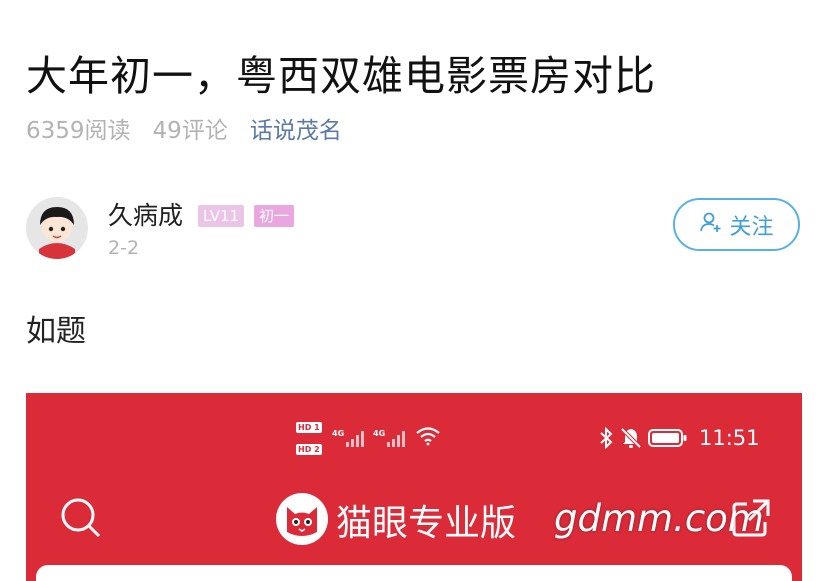 The height and width of the screenshot is (581, 827). I want to click on network-label-2: 4G, so click(379, 433).